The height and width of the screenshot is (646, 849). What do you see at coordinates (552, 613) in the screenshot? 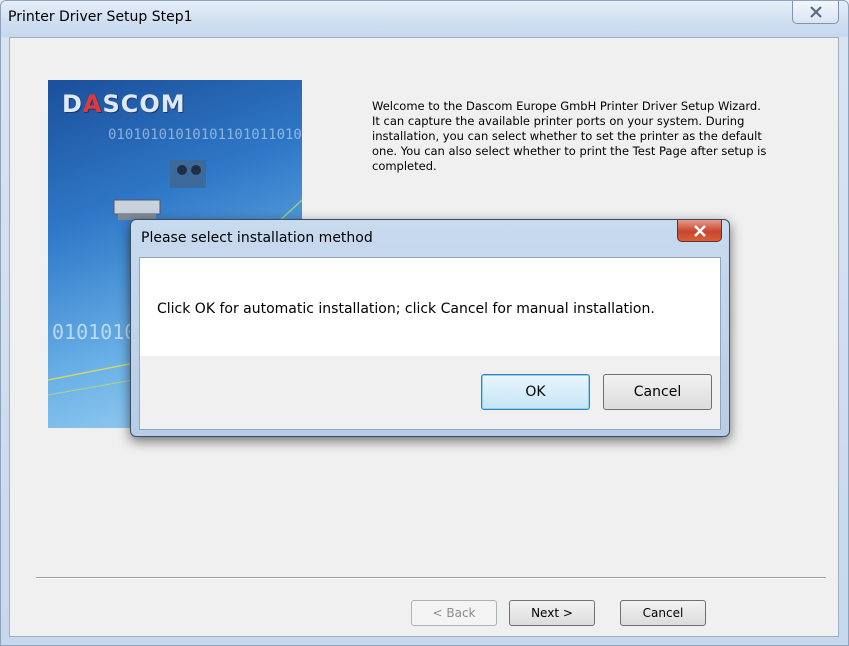
I see `next-button: Next >` at bounding box center [552, 613].